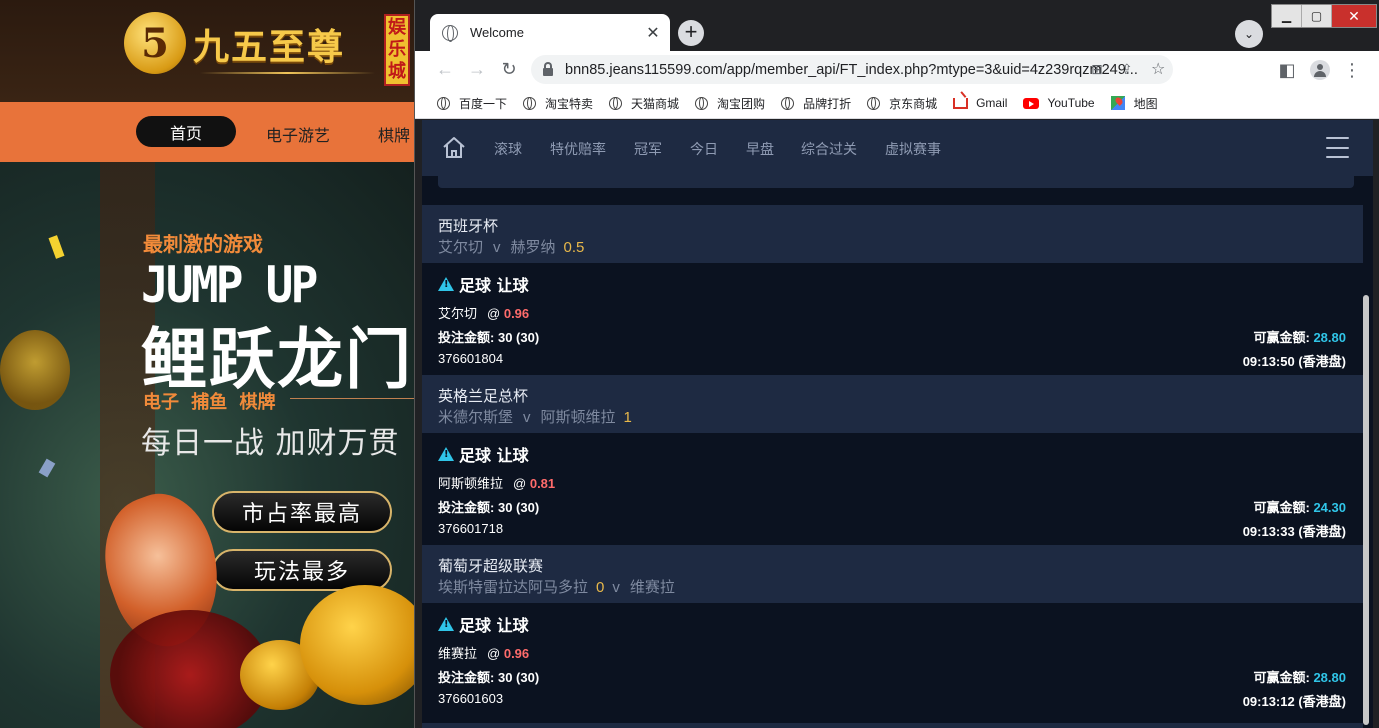 The height and width of the screenshot is (728, 1379). I want to click on bet-pick: 阿斯顿维拉 @ 0.81, so click(497, 483).